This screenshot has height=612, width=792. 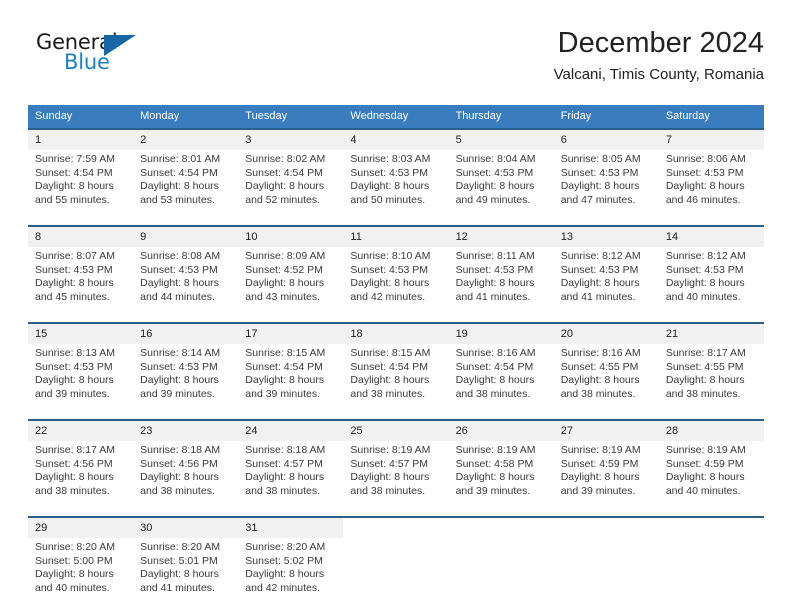 What do you see at coordinates (291, 139) in the screenshot?
I see `day-number: 3` at bounding box center [291, 139].